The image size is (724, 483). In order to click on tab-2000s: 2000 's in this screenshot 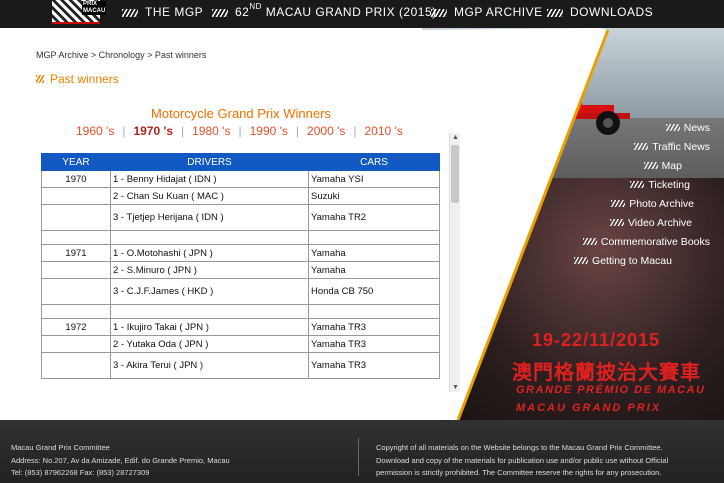, I will do `click(326, 131)`.